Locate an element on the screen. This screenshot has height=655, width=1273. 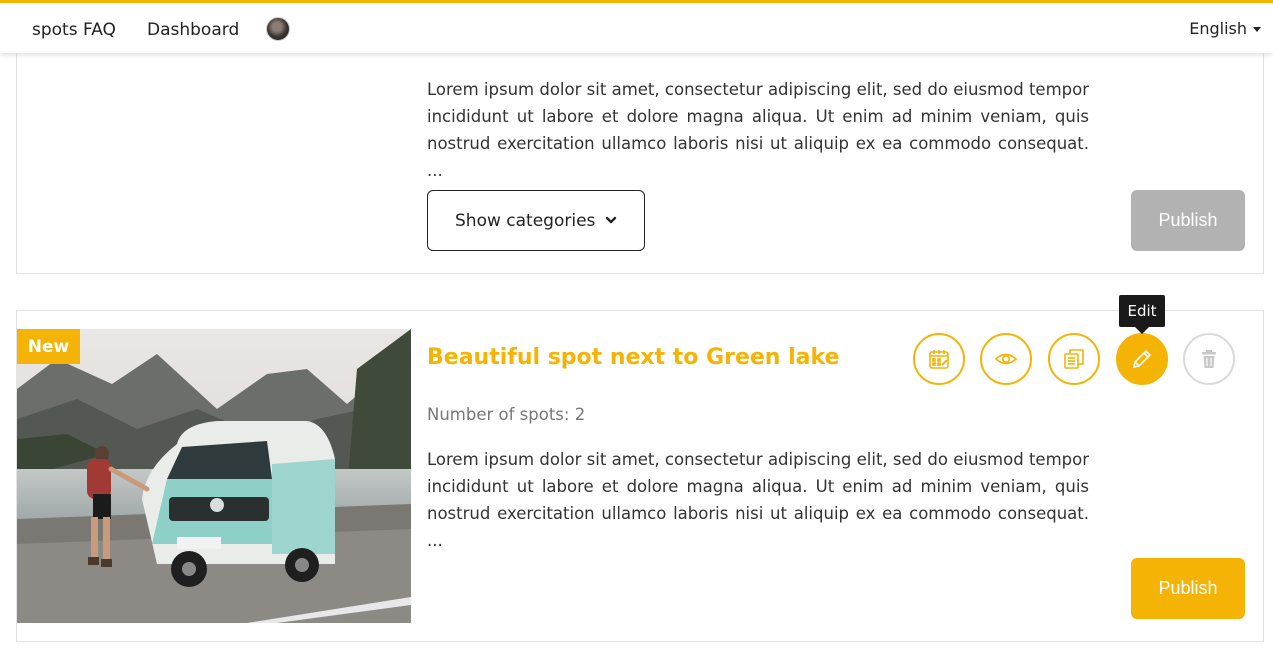
publish-button: Publish is located at coordinates (1188, 588).